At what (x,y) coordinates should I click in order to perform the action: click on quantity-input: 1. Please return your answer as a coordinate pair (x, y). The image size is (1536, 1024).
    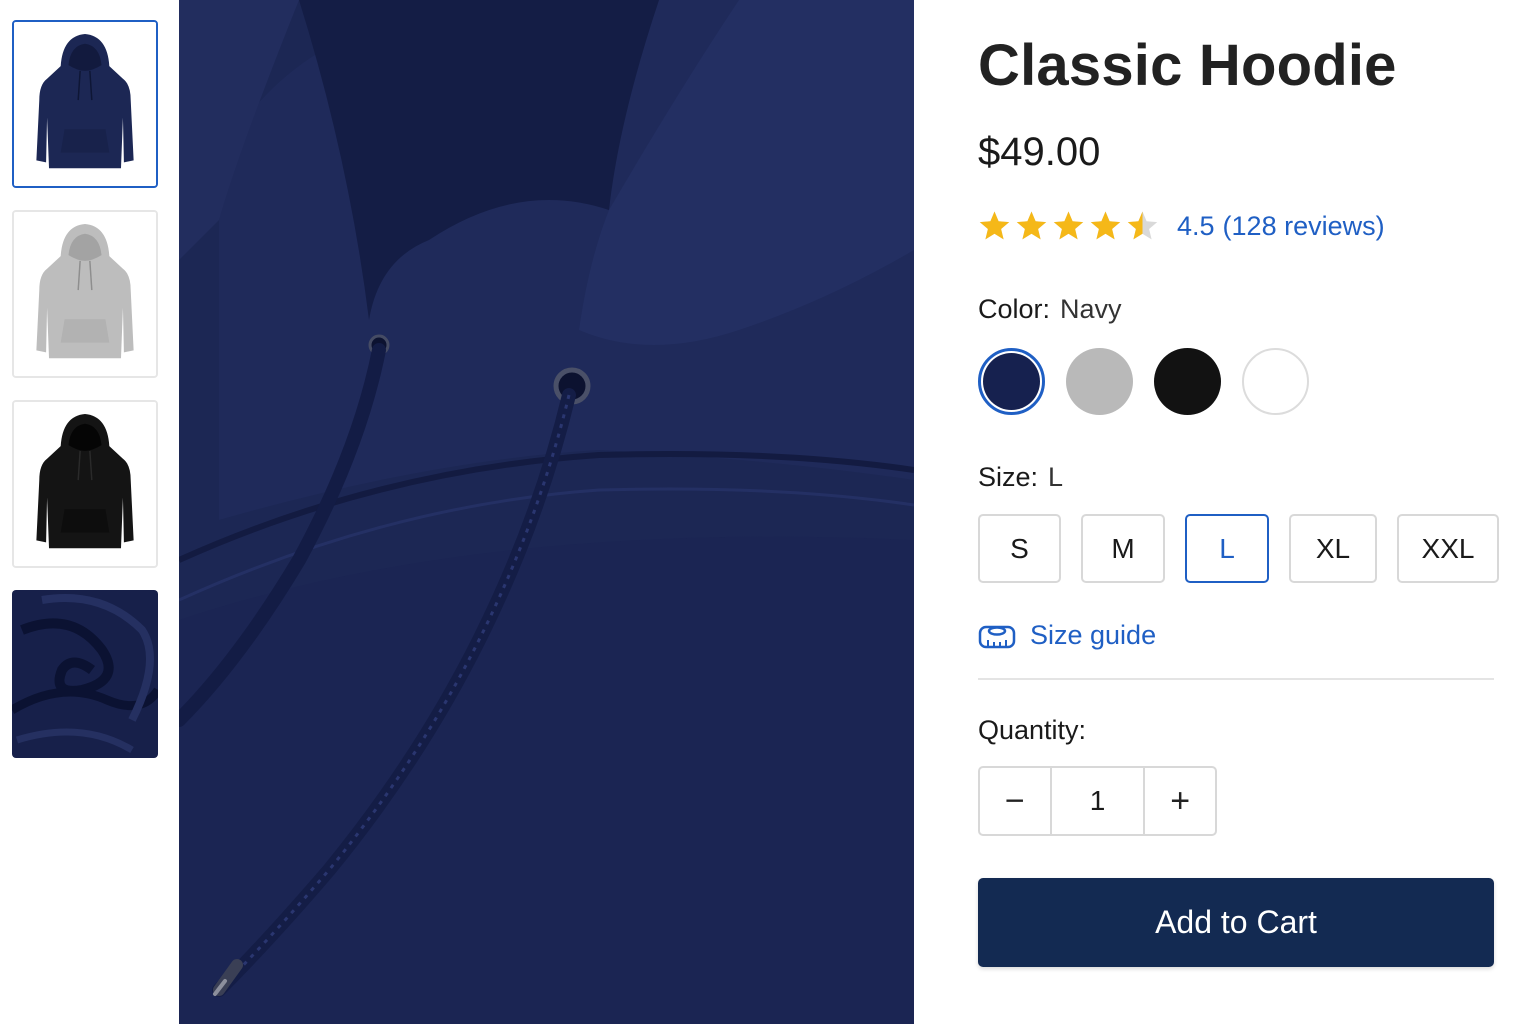
    Looking at the image, I should click on (1097, 801).